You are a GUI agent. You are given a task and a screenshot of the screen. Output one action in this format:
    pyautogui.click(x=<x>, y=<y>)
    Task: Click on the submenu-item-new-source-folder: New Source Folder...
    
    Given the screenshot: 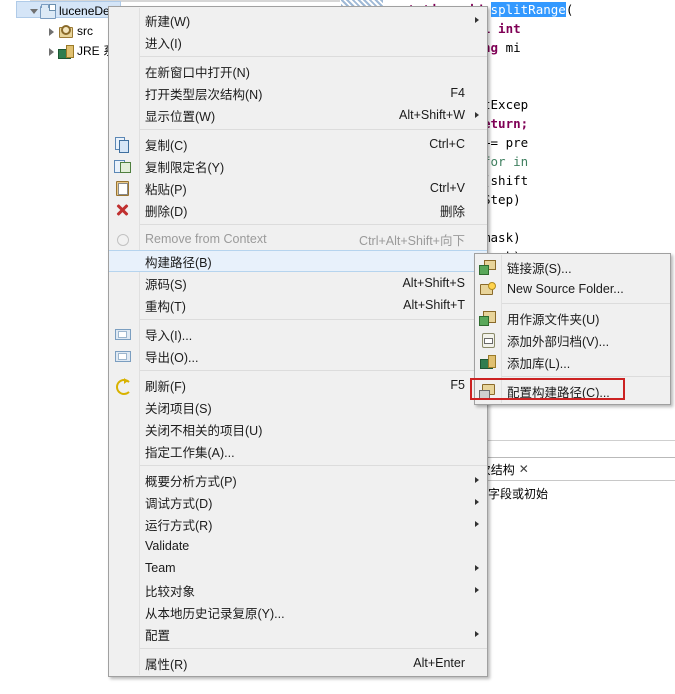 What is the action you would take?
    pyautogui.click(x=572, y=289)
    